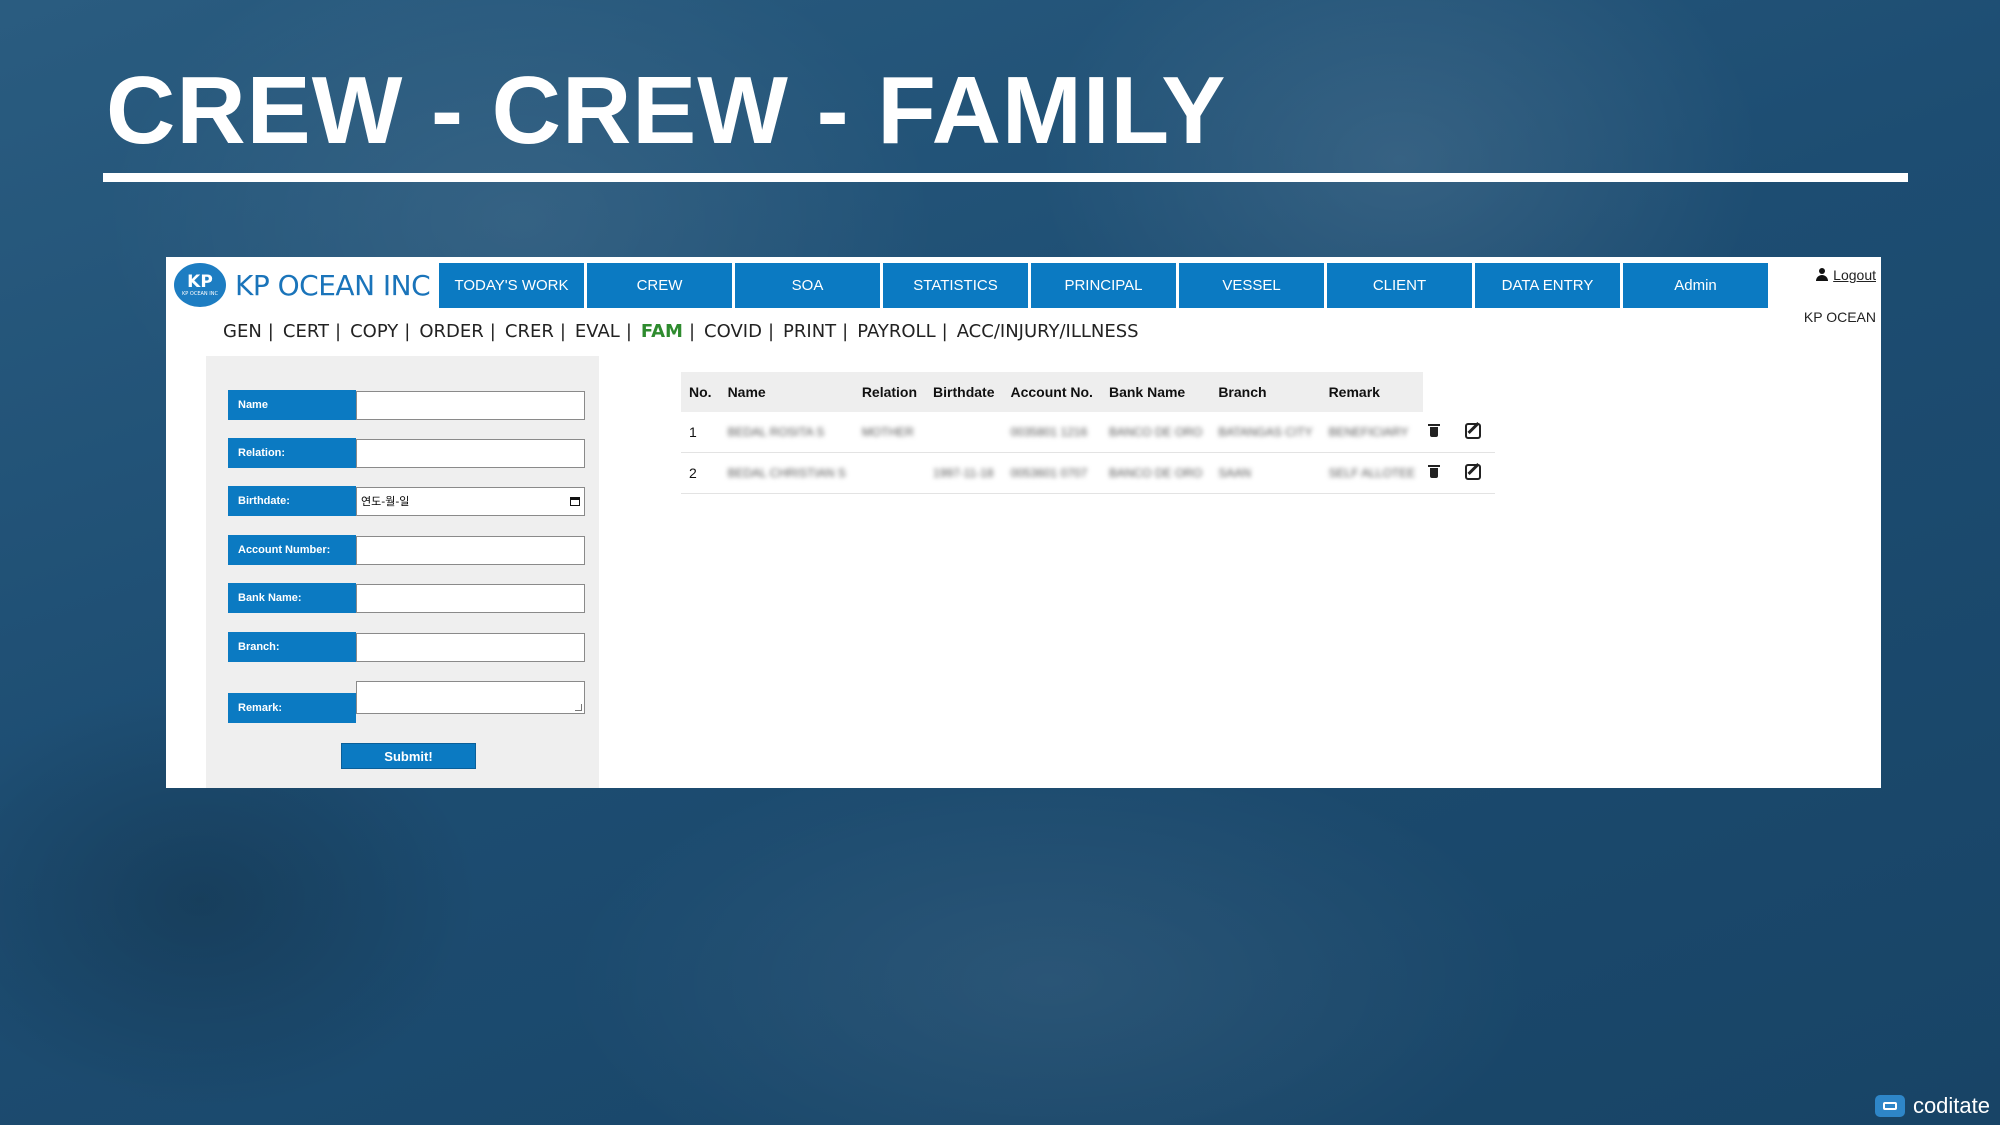  What do you see at coordinates (374, 331) in the screenshot?
I see `subnav-copy: COPY` at bounding box center [374, 331].